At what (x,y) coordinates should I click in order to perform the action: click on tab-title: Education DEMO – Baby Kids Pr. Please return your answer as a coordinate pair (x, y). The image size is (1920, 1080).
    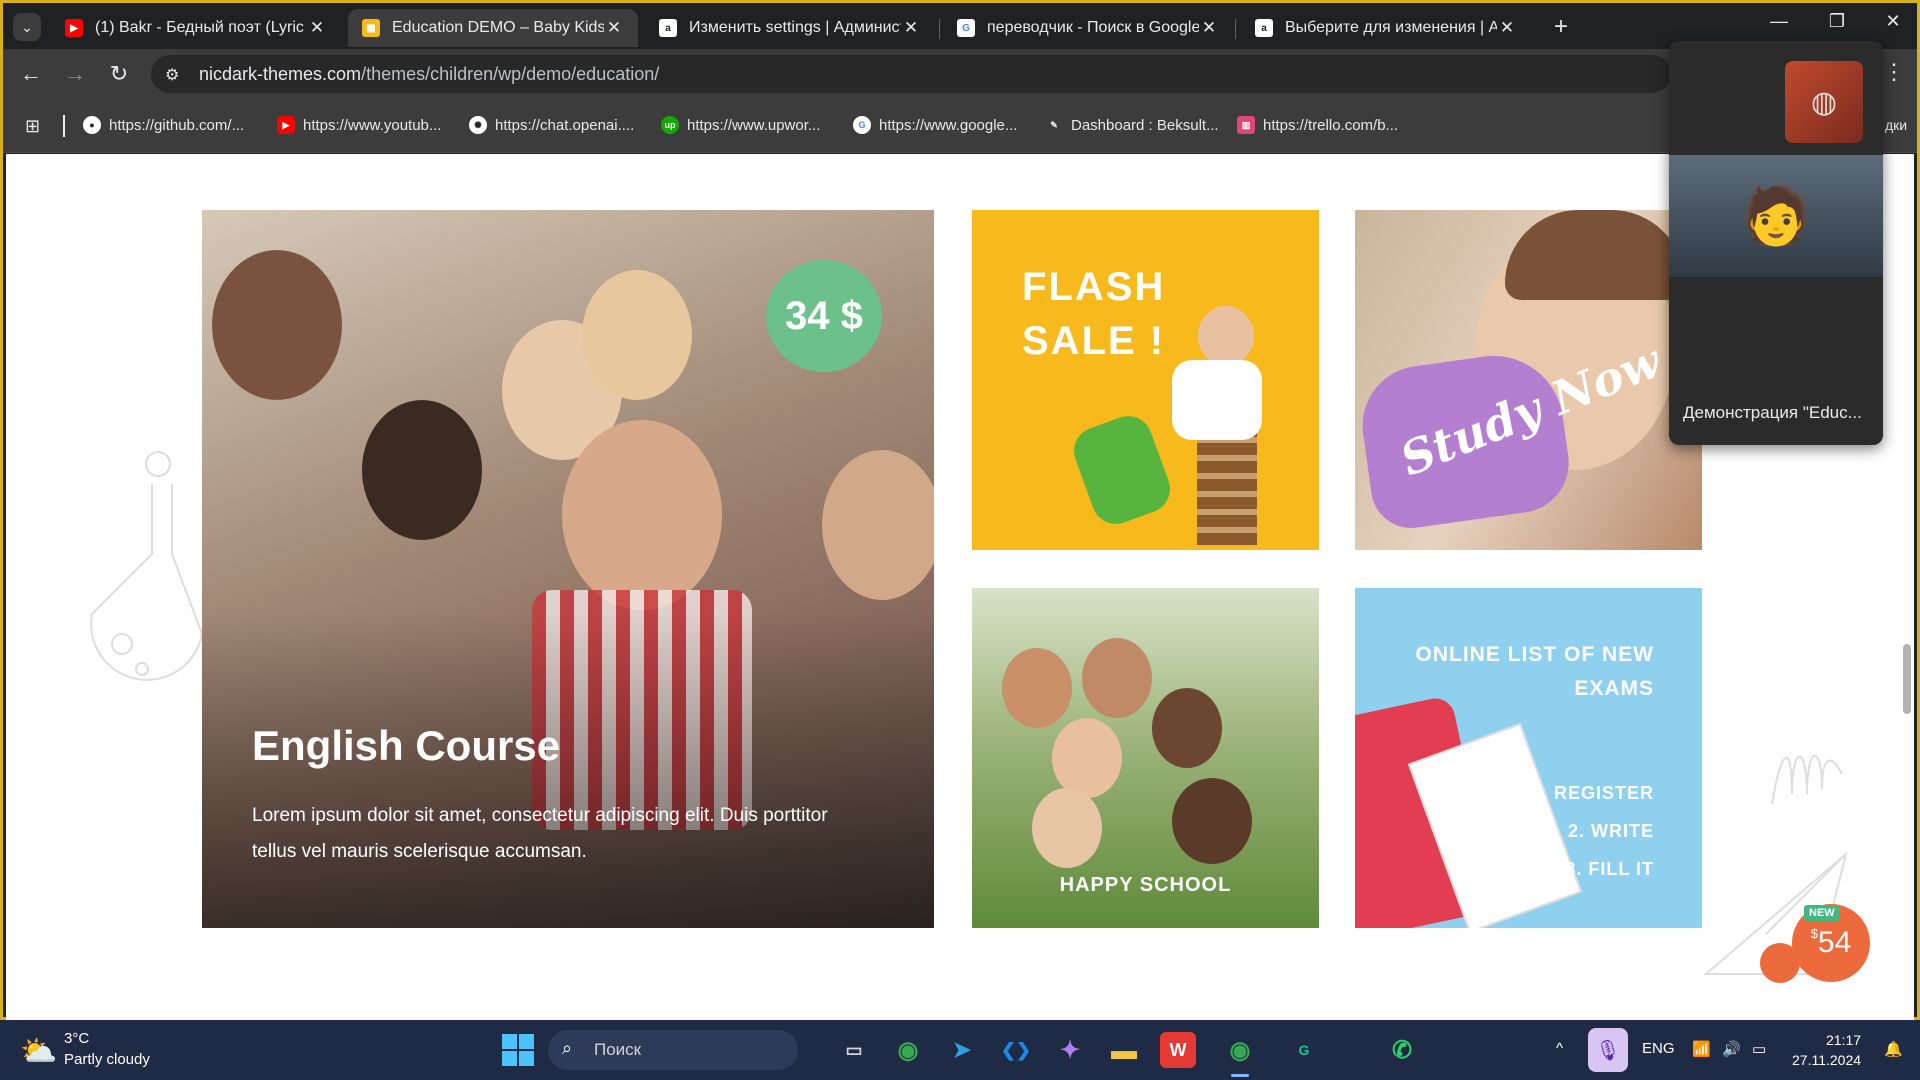
    Looking at the image, I should click on (498, 27).